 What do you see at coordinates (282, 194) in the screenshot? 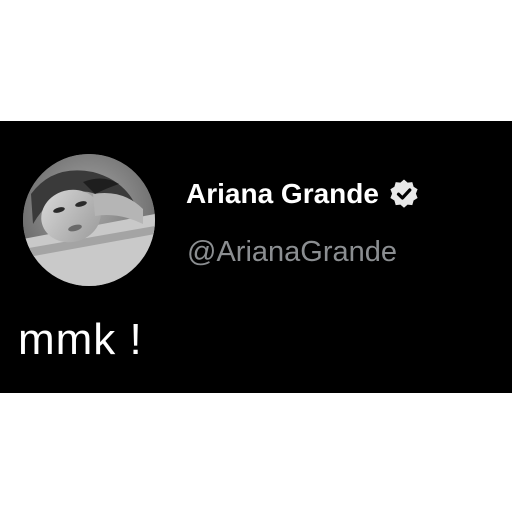
I see `author-display-name: Ariana Grande` at bounding box center [282, 194].